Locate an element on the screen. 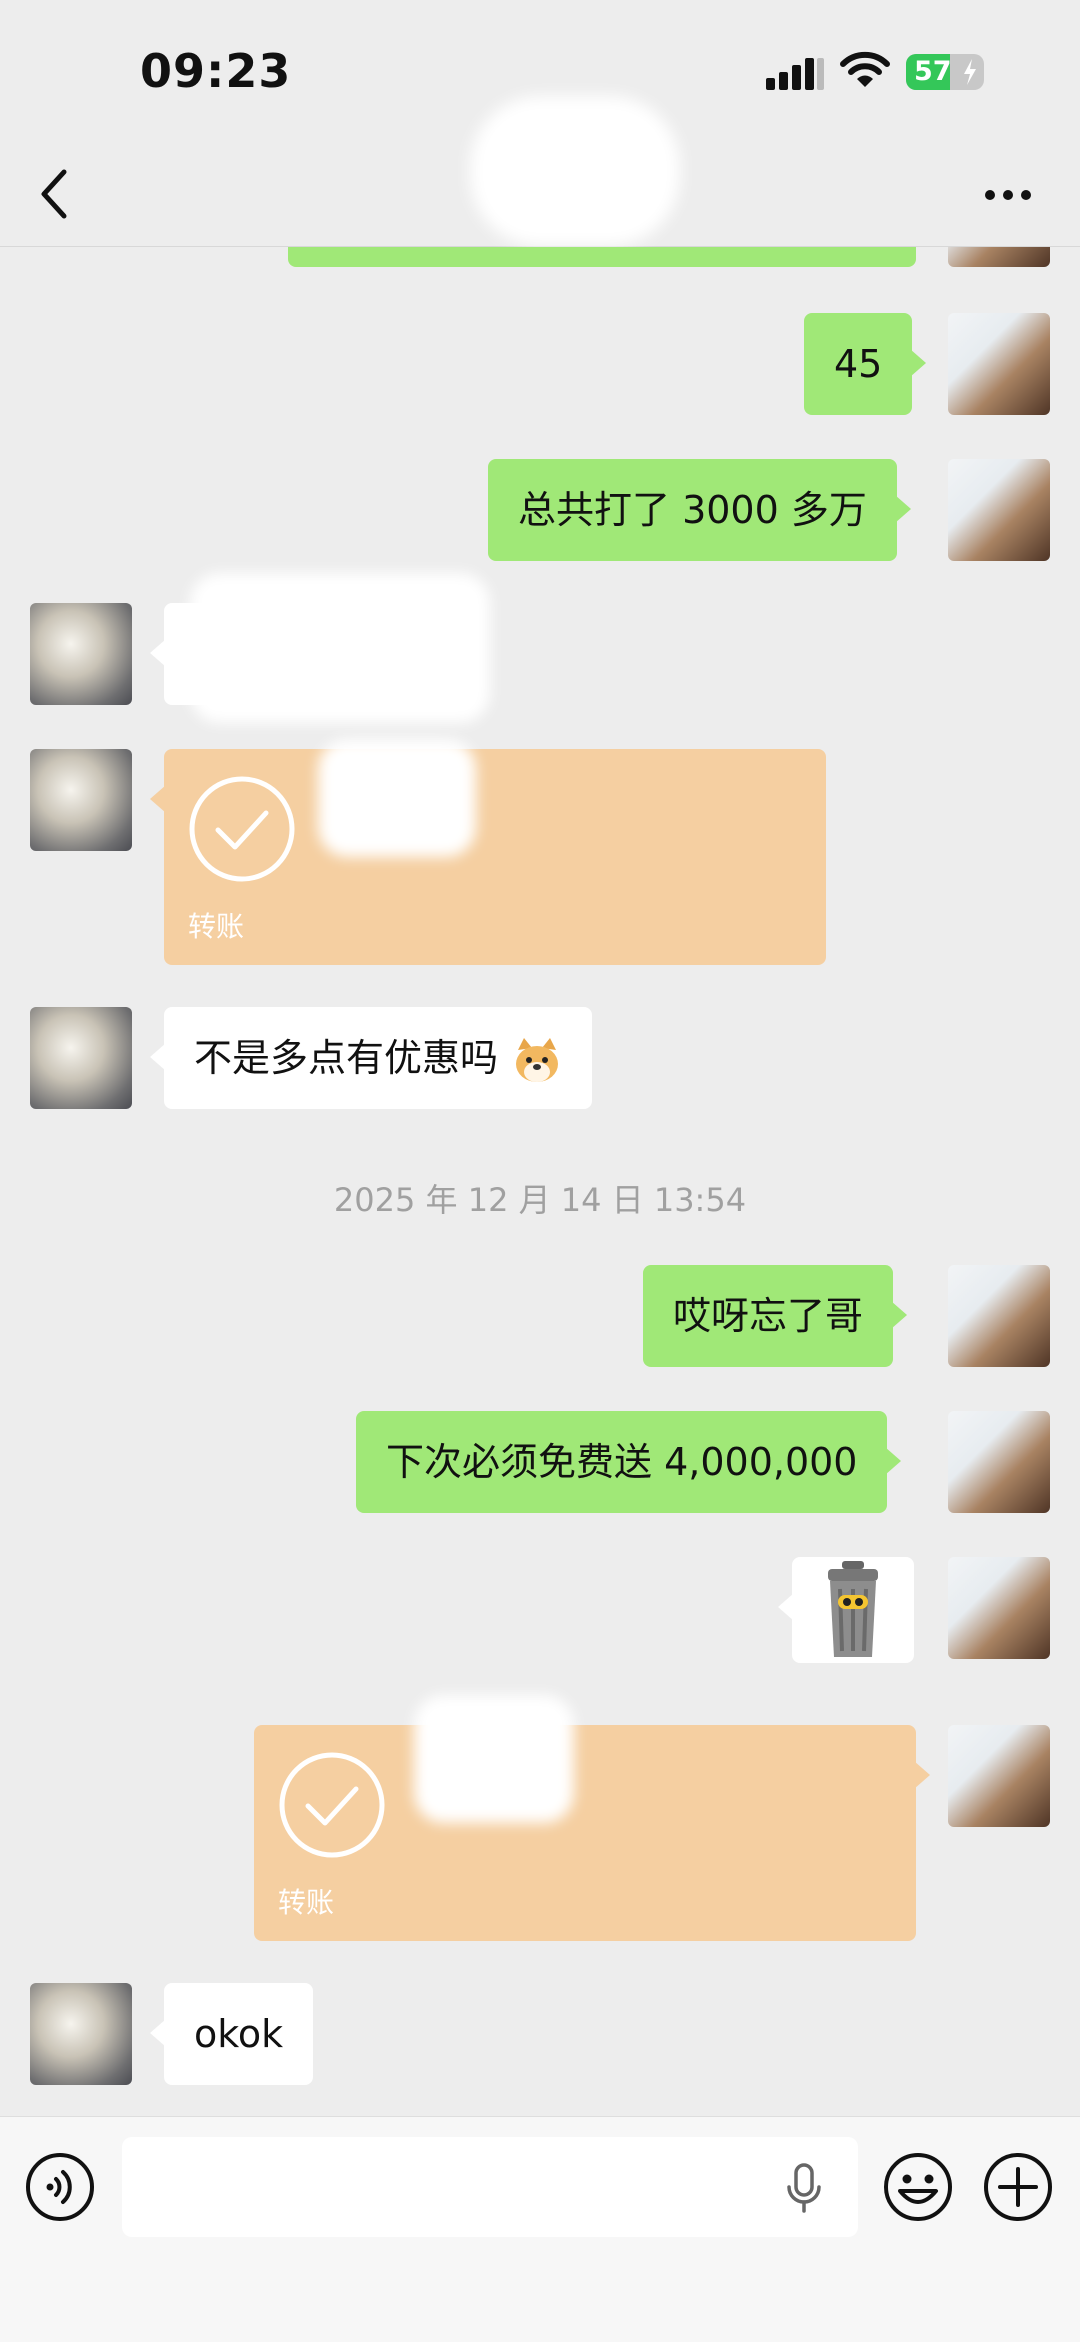 The width and height of the screenshot is (1080, 2342). chevron-left-icon is located at coordinates (54, 194).